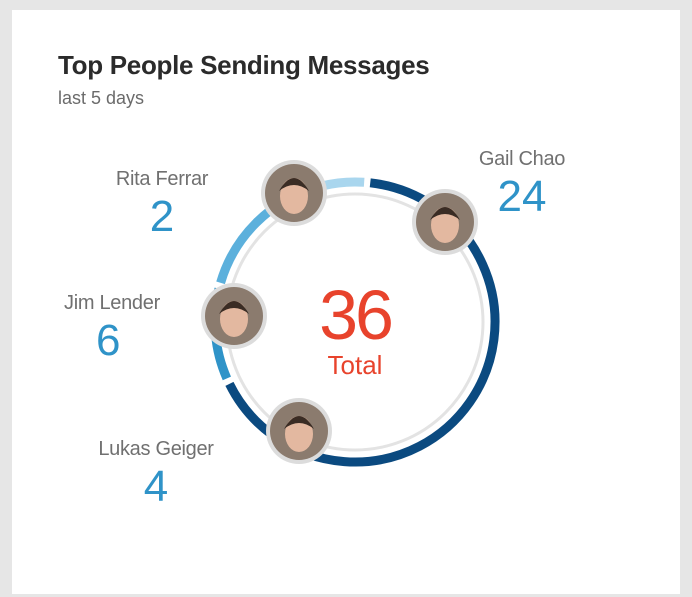  I want to click on avatar-jim-lender, so click(234, 316).